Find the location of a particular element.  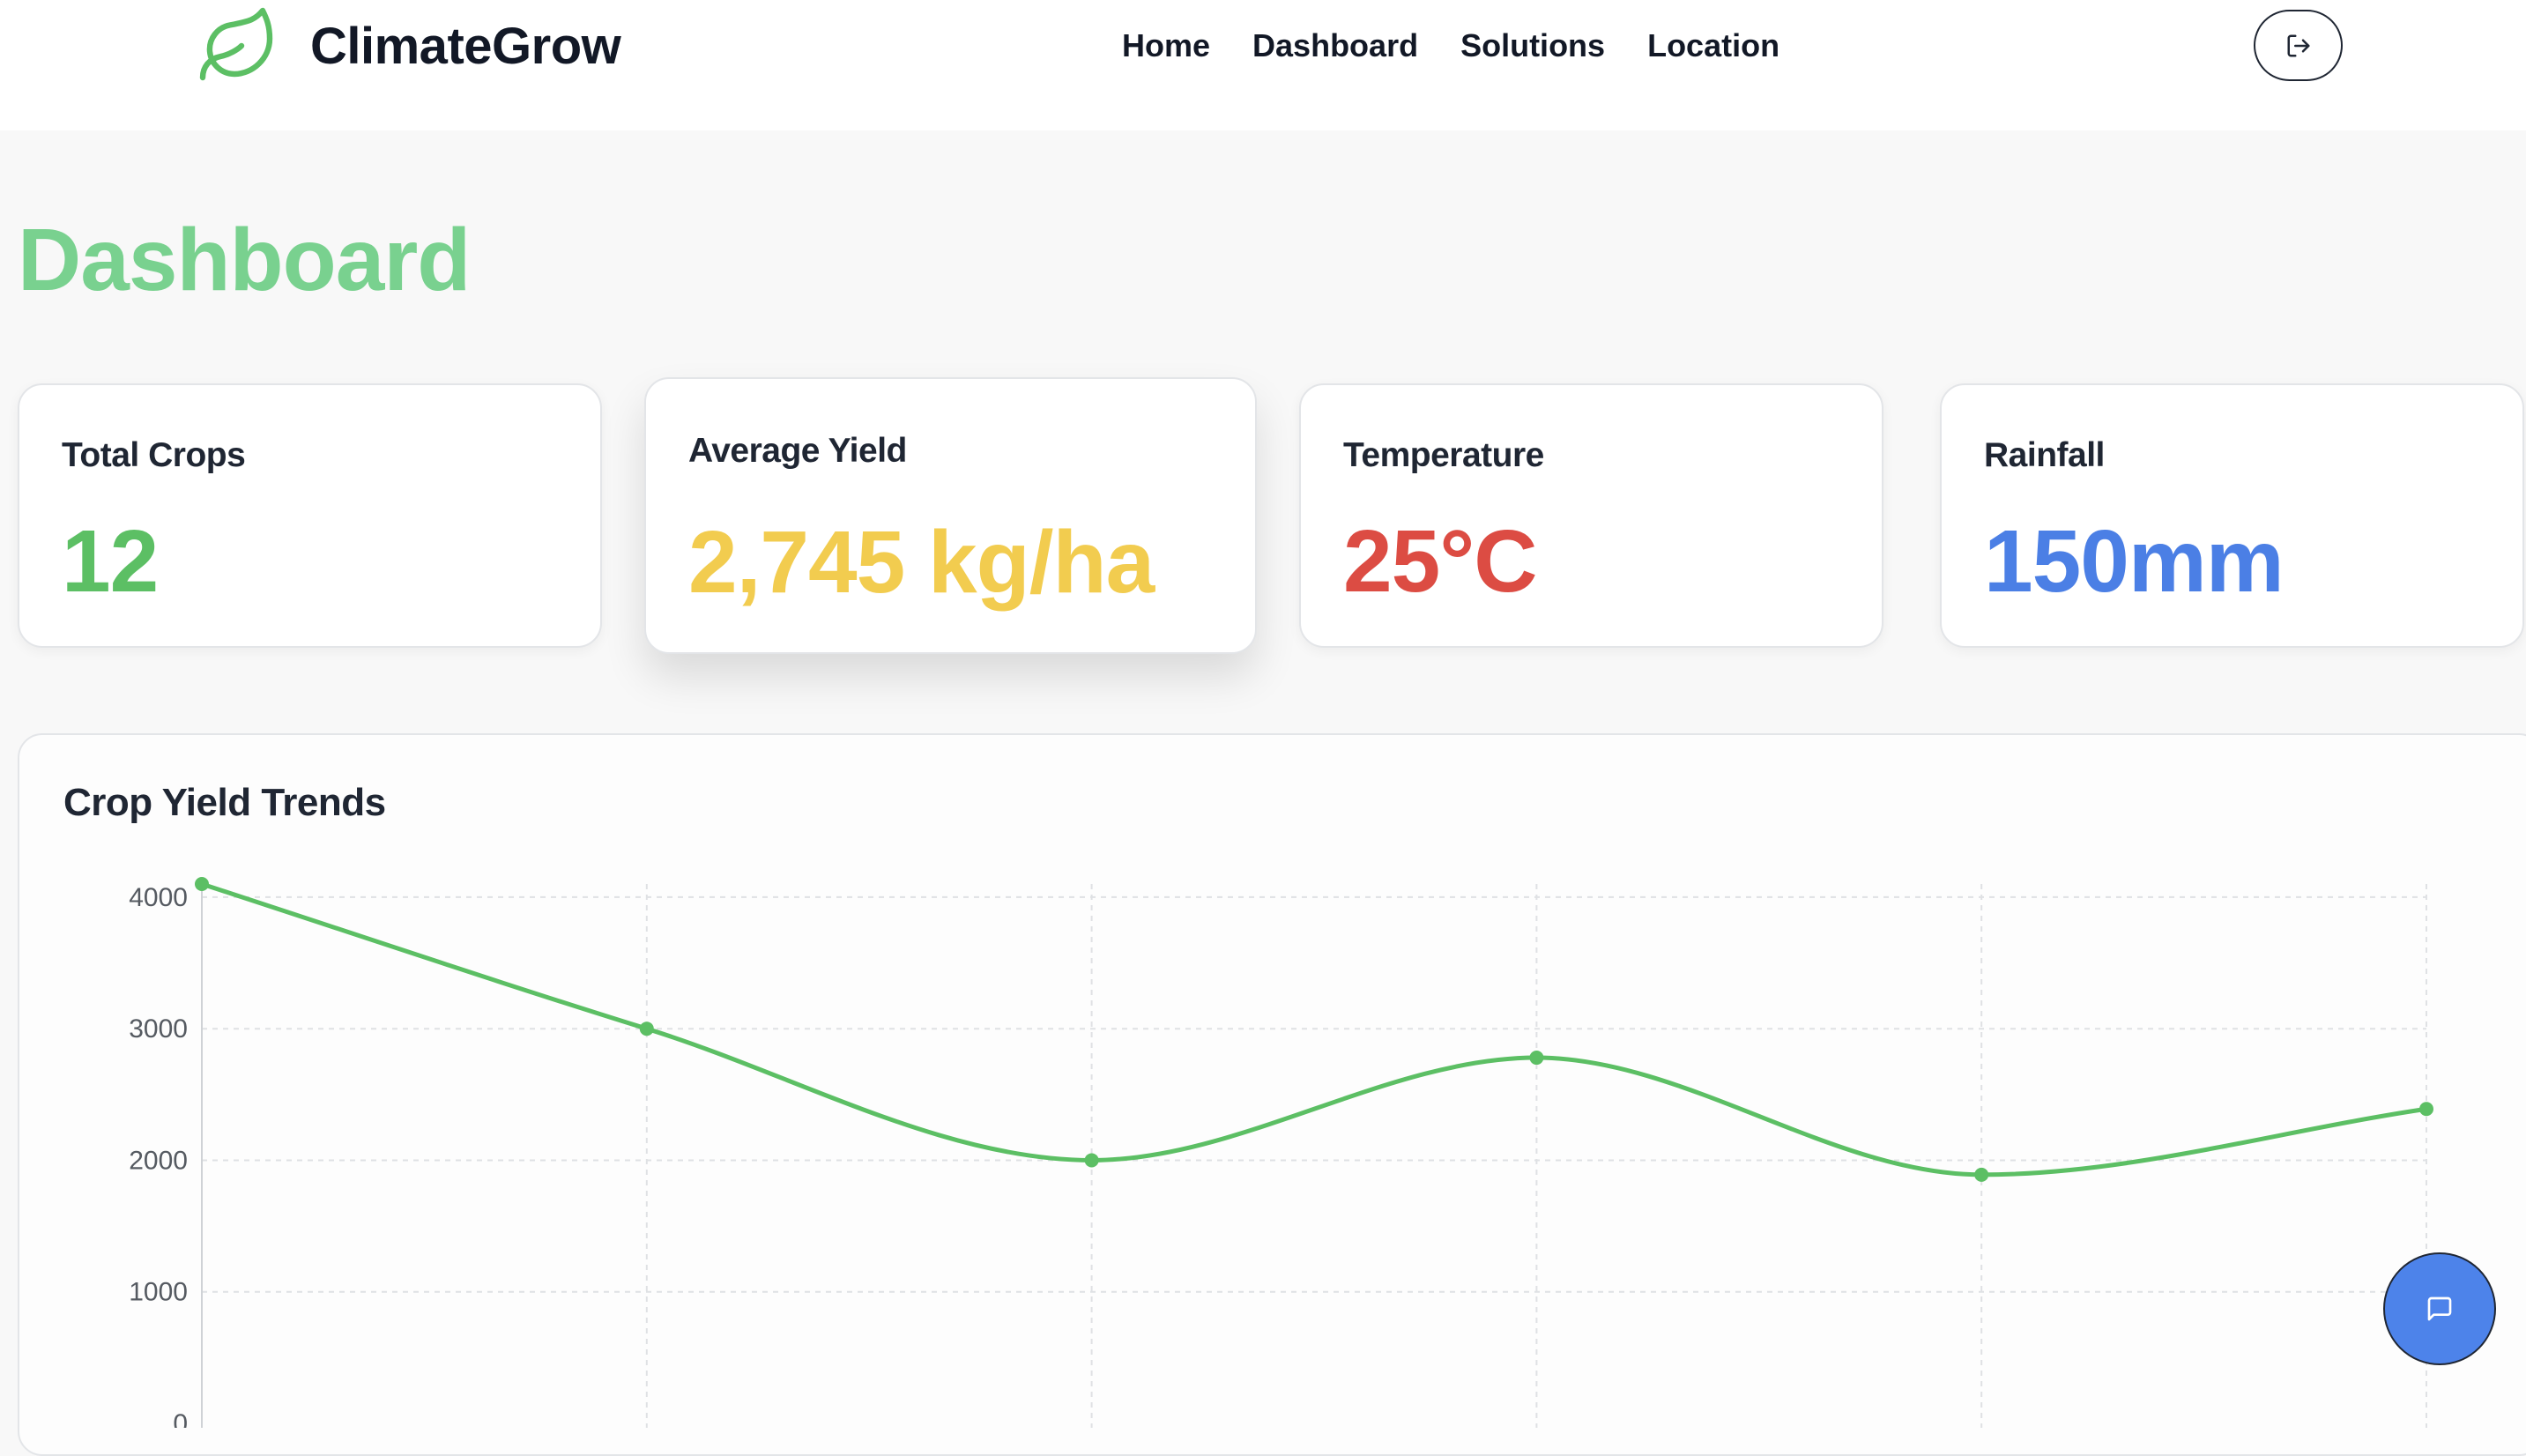

chat-button is located at coordinates (2439, 1308).